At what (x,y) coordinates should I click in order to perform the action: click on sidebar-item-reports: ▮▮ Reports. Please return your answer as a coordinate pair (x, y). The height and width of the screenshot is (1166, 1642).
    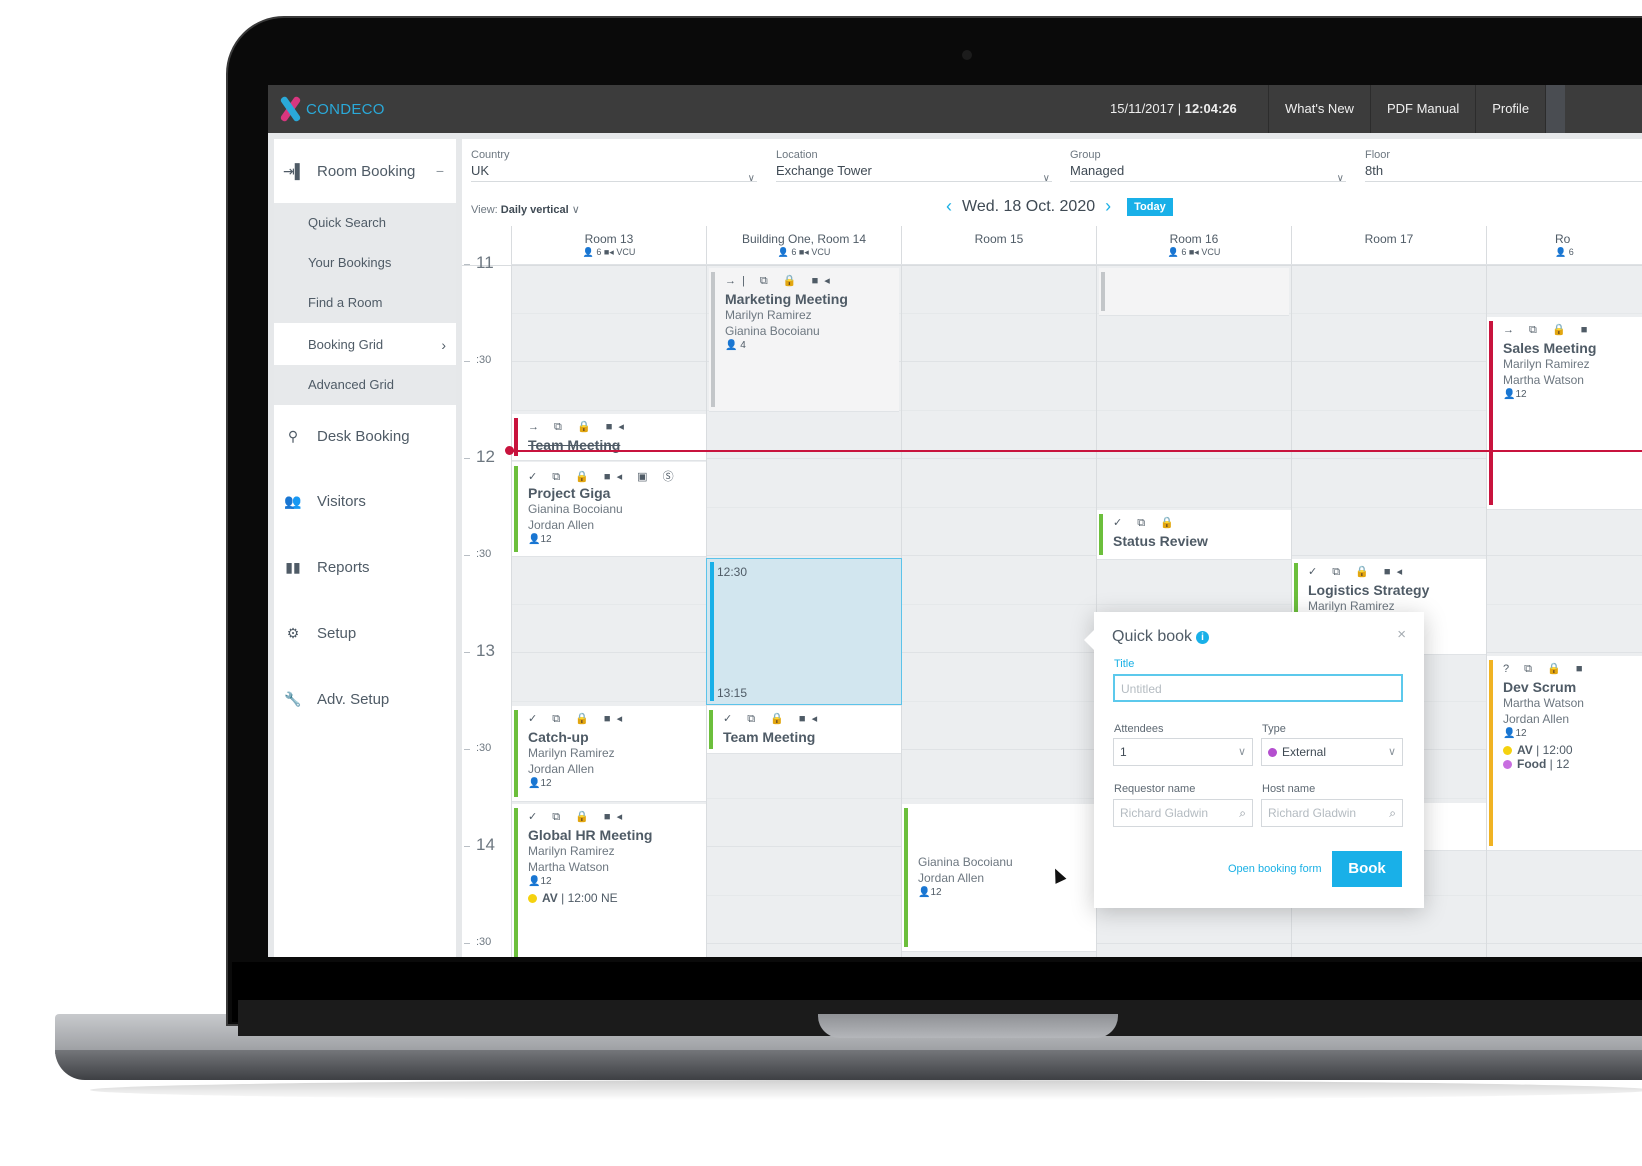
    Looking at the image, I should click on (365, 567).